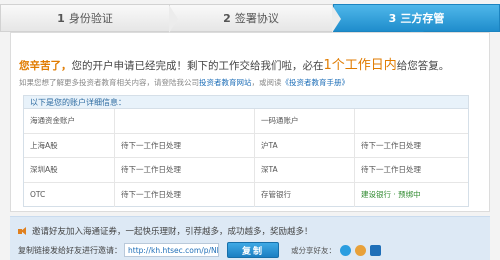  What do you see at coordinates (422, 18) in the screenshot?
I see `step-label: 三方存管` at bounding box center [422, 18].